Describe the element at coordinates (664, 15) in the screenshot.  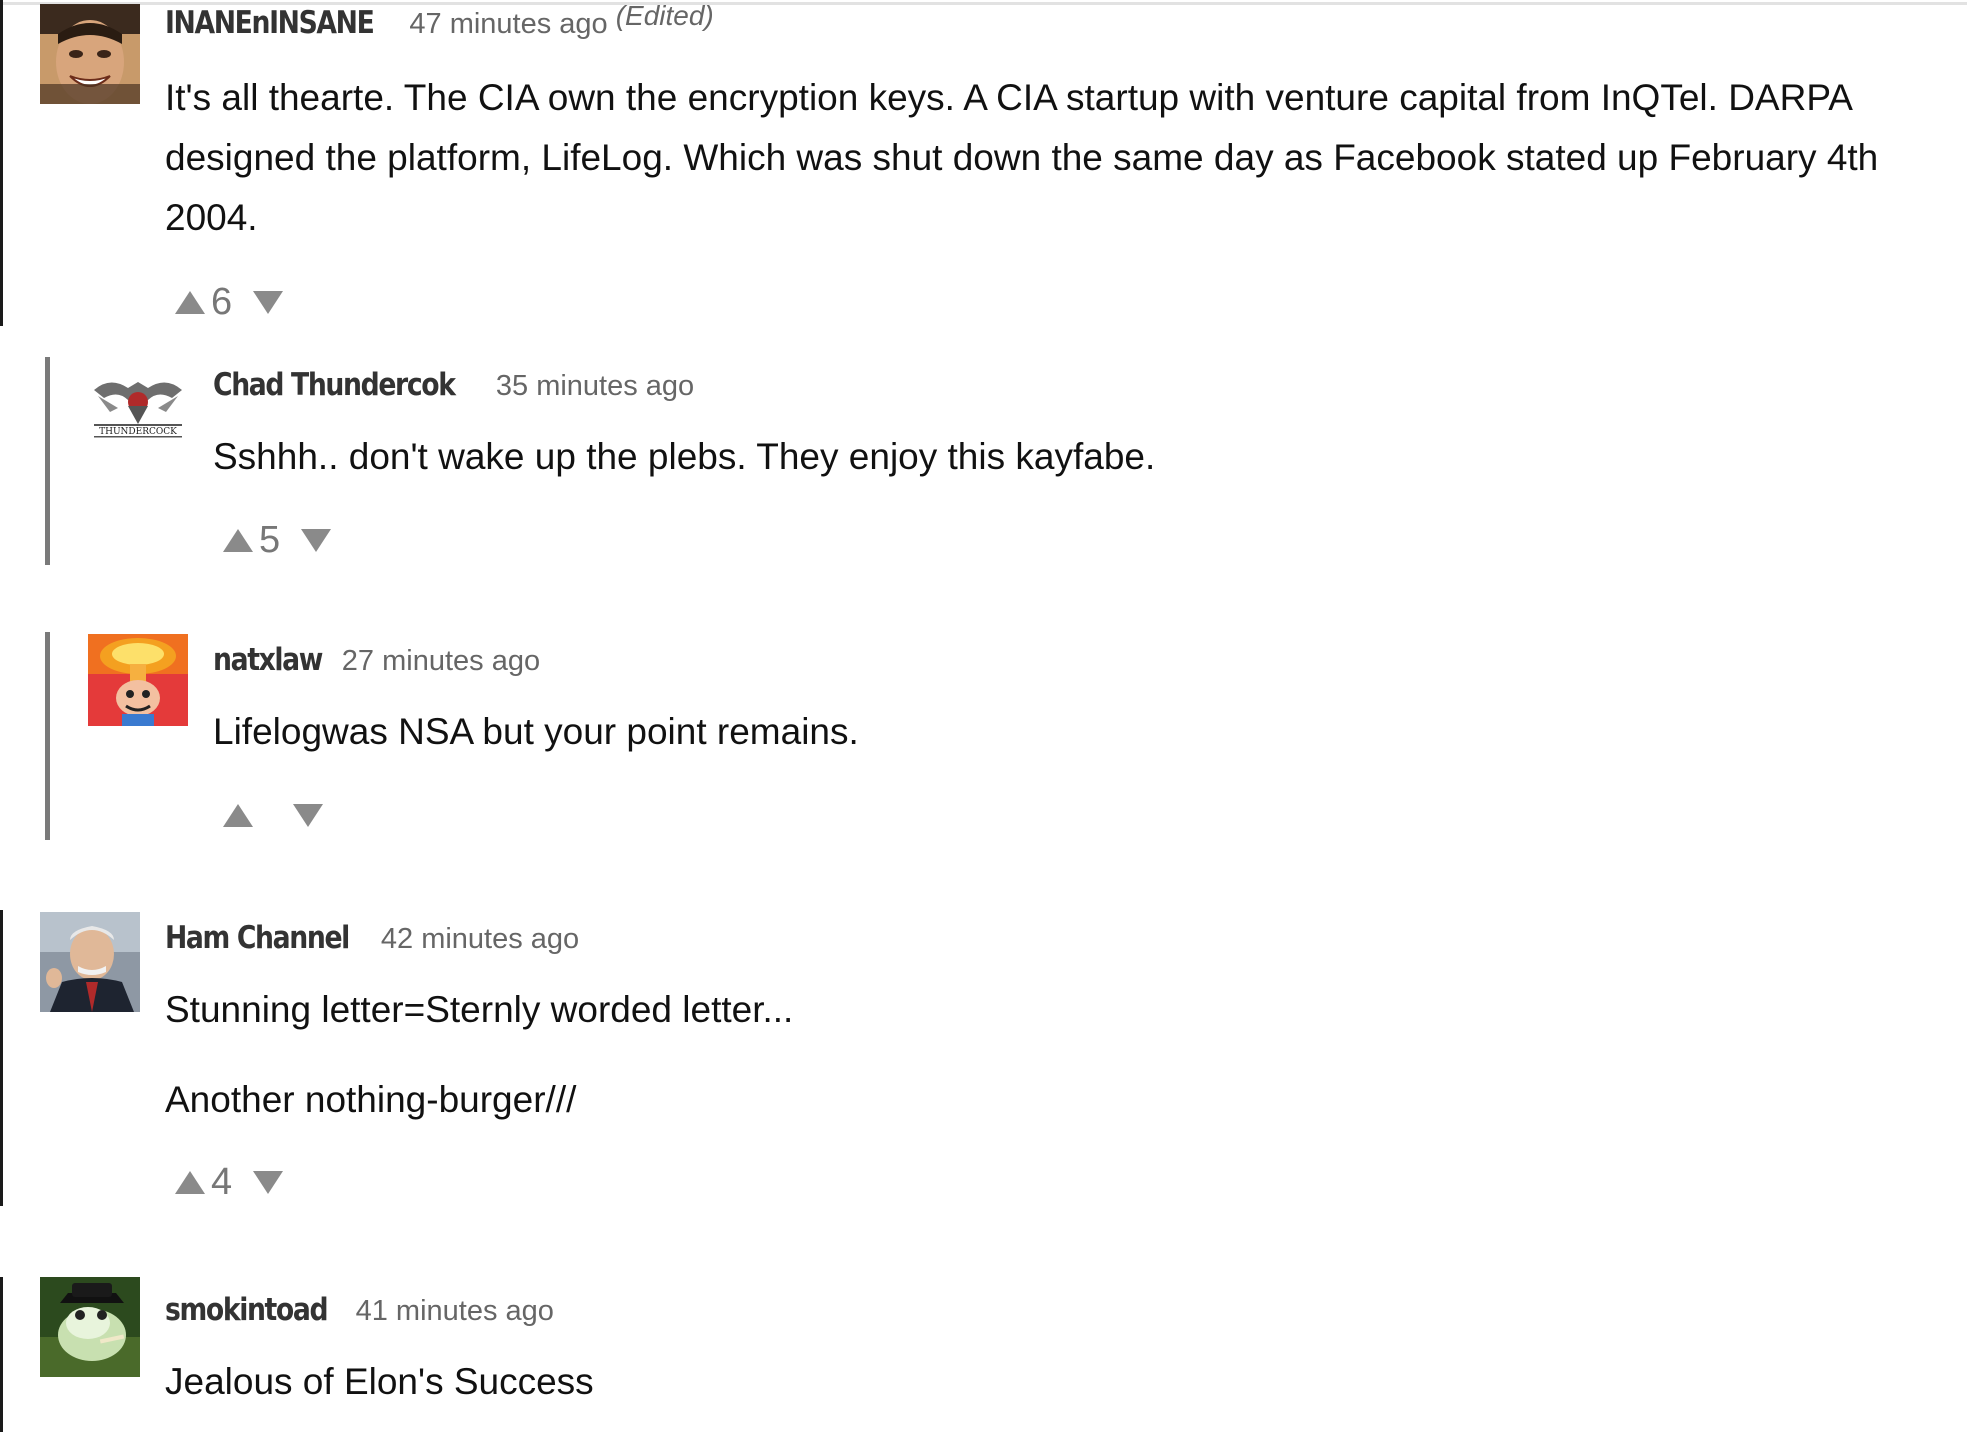
I see `edited-label: (Edited)` at that location.